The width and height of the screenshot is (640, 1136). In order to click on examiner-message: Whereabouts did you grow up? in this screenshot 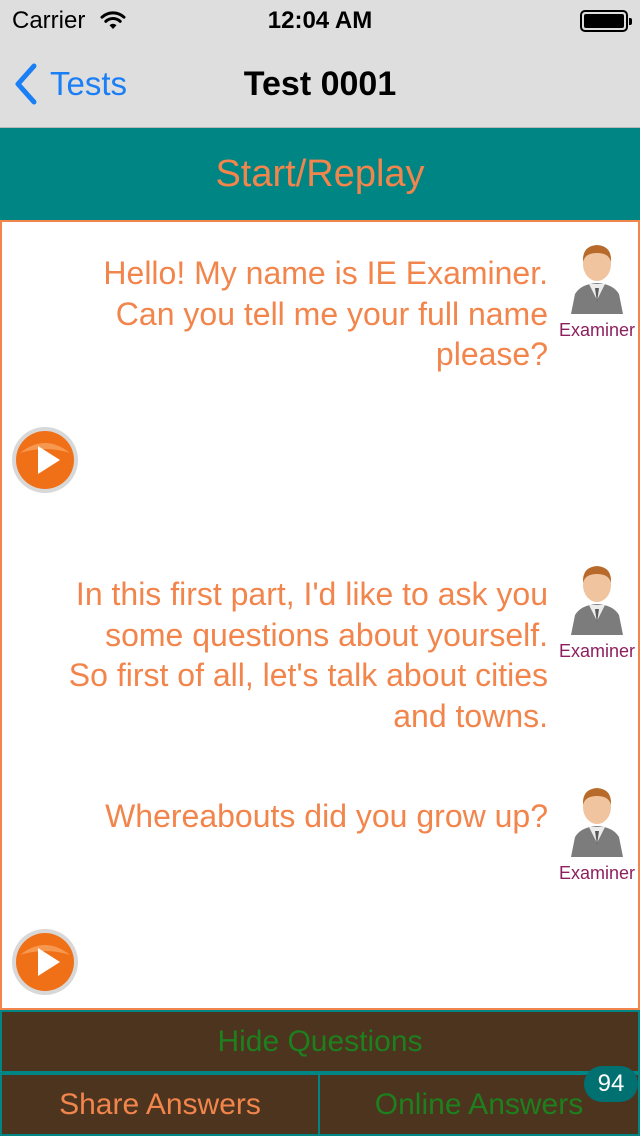, I will do `click(326, 816)`.